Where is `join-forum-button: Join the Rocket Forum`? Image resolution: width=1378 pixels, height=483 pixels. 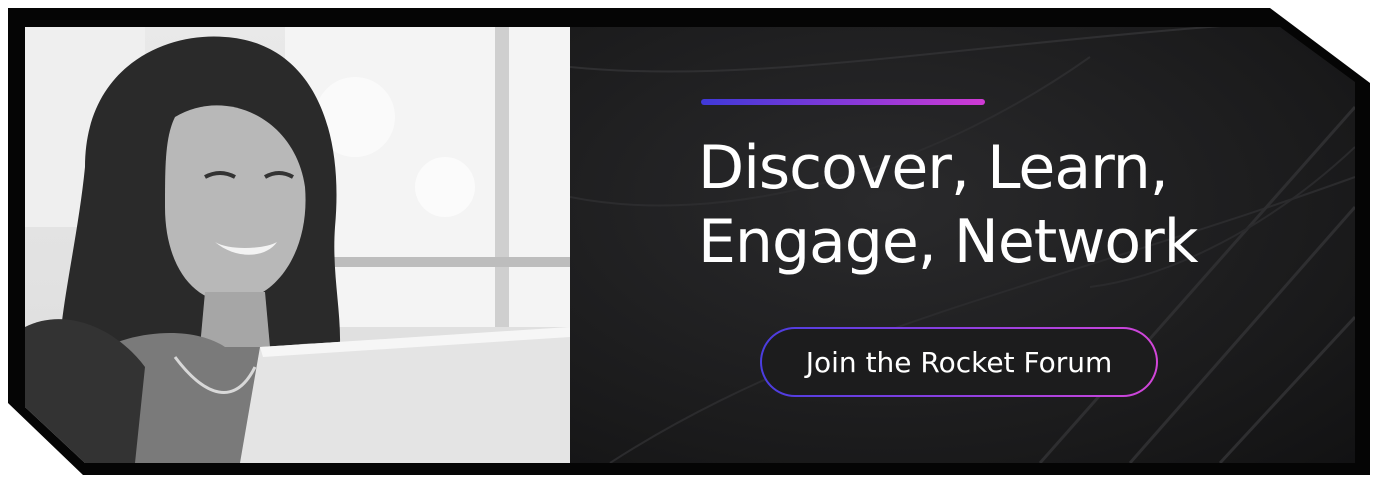
join-forum-button: Join the Rocket Forum is located at coordinates (959, 362).